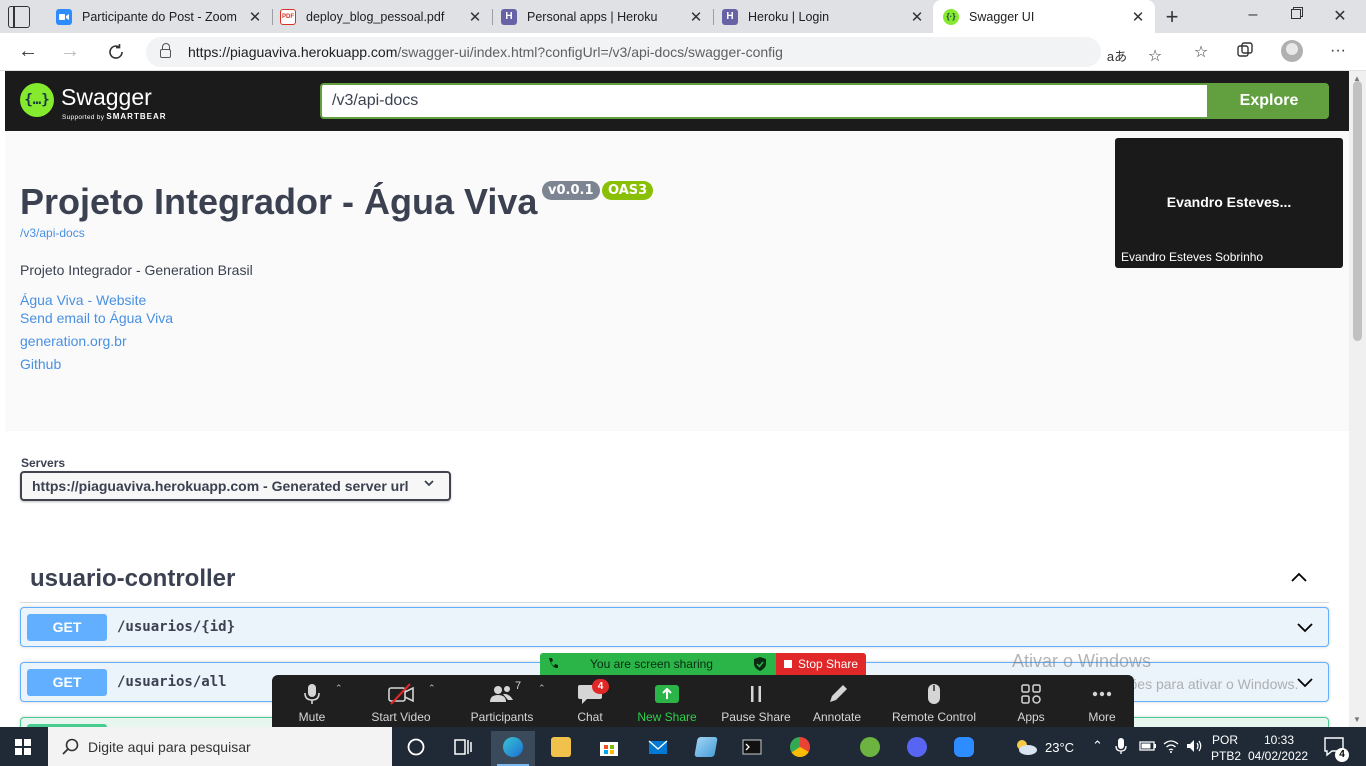 The width and height of the screenshot is (1366, 766). I want to click on tab-heroku-login: H Heroku | Login ✕, so click(823, 16).